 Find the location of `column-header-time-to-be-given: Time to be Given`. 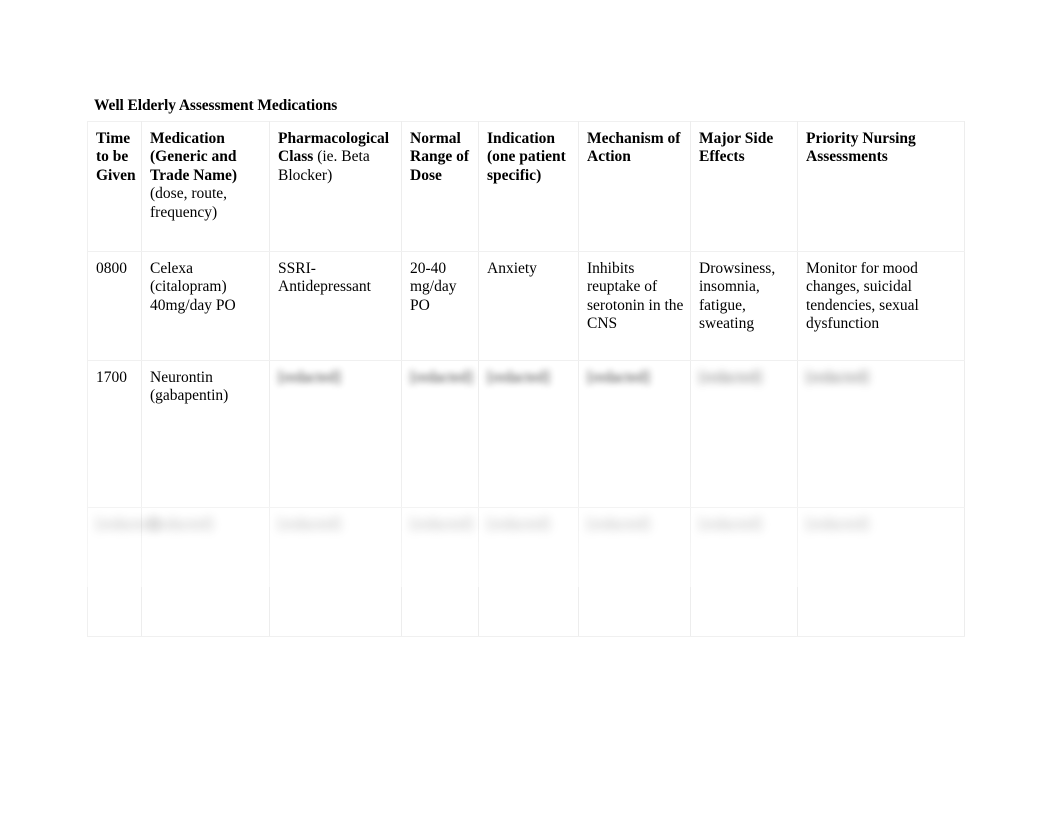

column-header-time-to-be-given: Time to be Given is located at coordinates (114, 186).